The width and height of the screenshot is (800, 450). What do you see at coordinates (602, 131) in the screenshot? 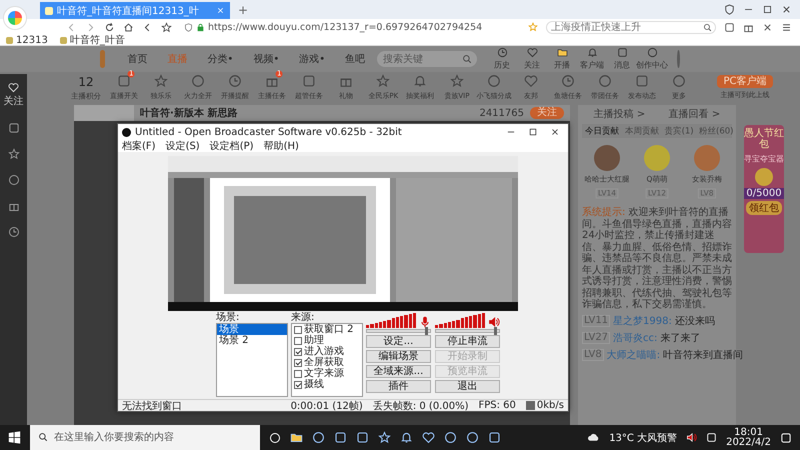
I see `panel-tab: 今日贡献` at bounding box center [602, 131].